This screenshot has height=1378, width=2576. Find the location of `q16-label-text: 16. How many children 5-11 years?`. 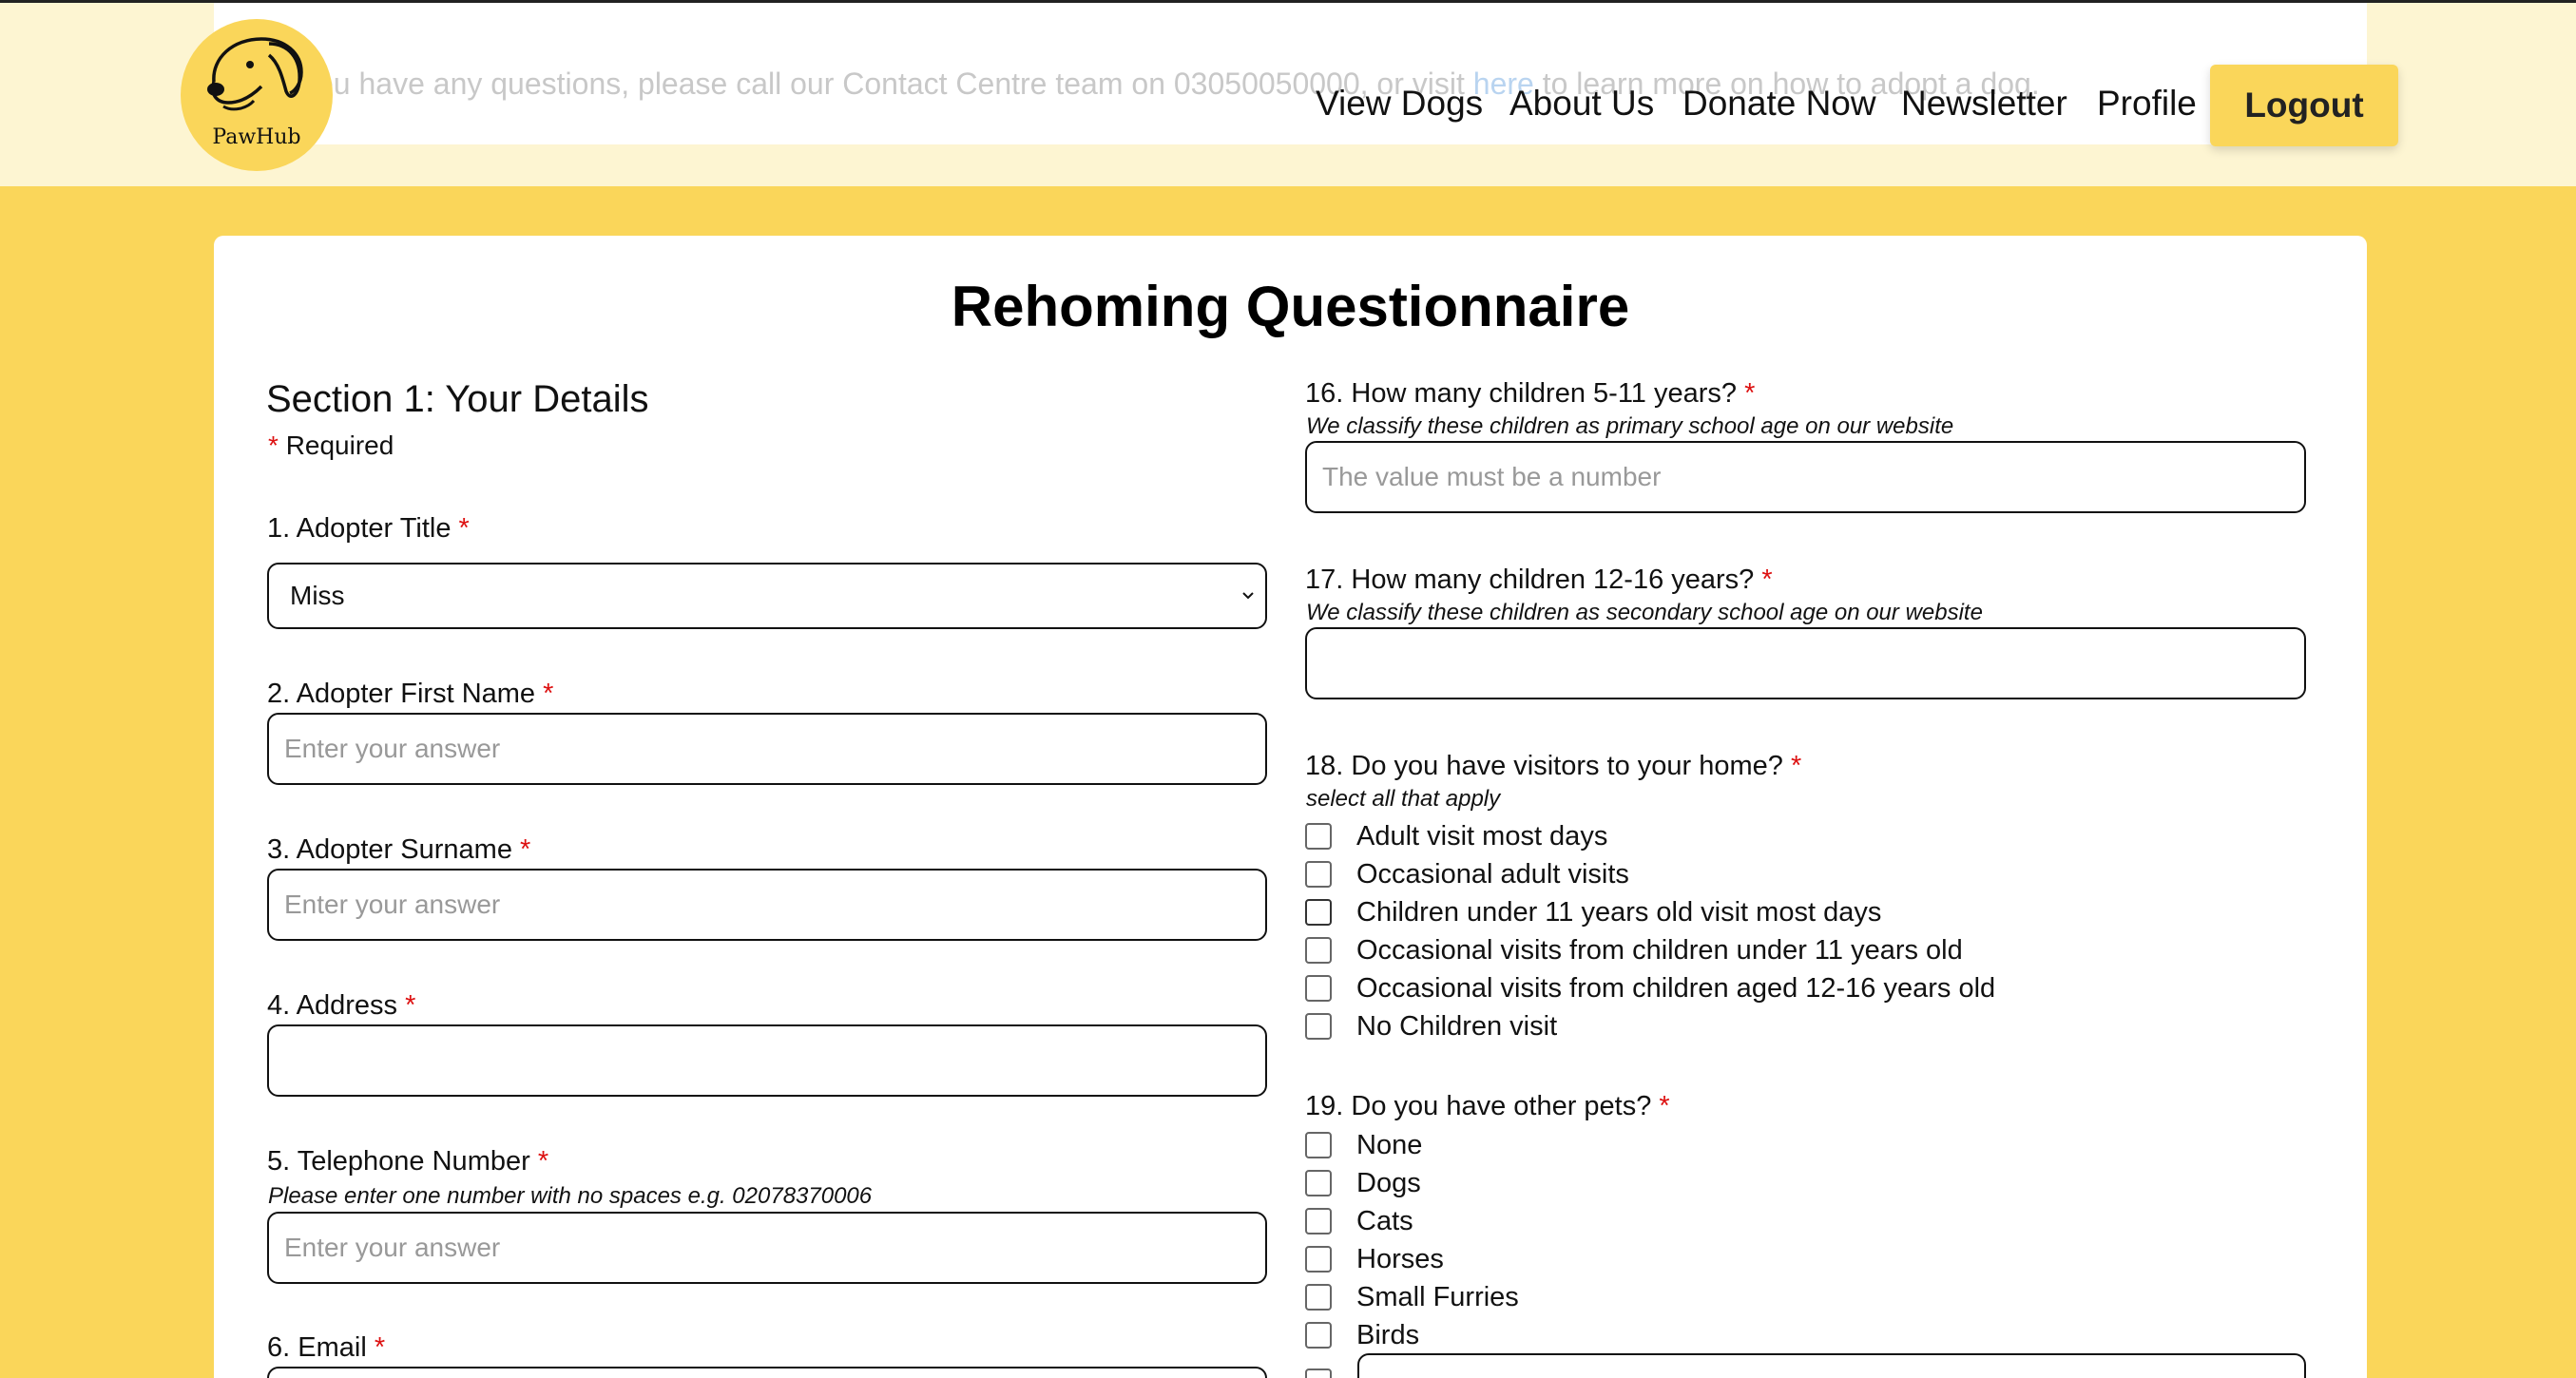

q16-label-text: 16. How many children 5-11 years? is located at coordinates (1521, 394).